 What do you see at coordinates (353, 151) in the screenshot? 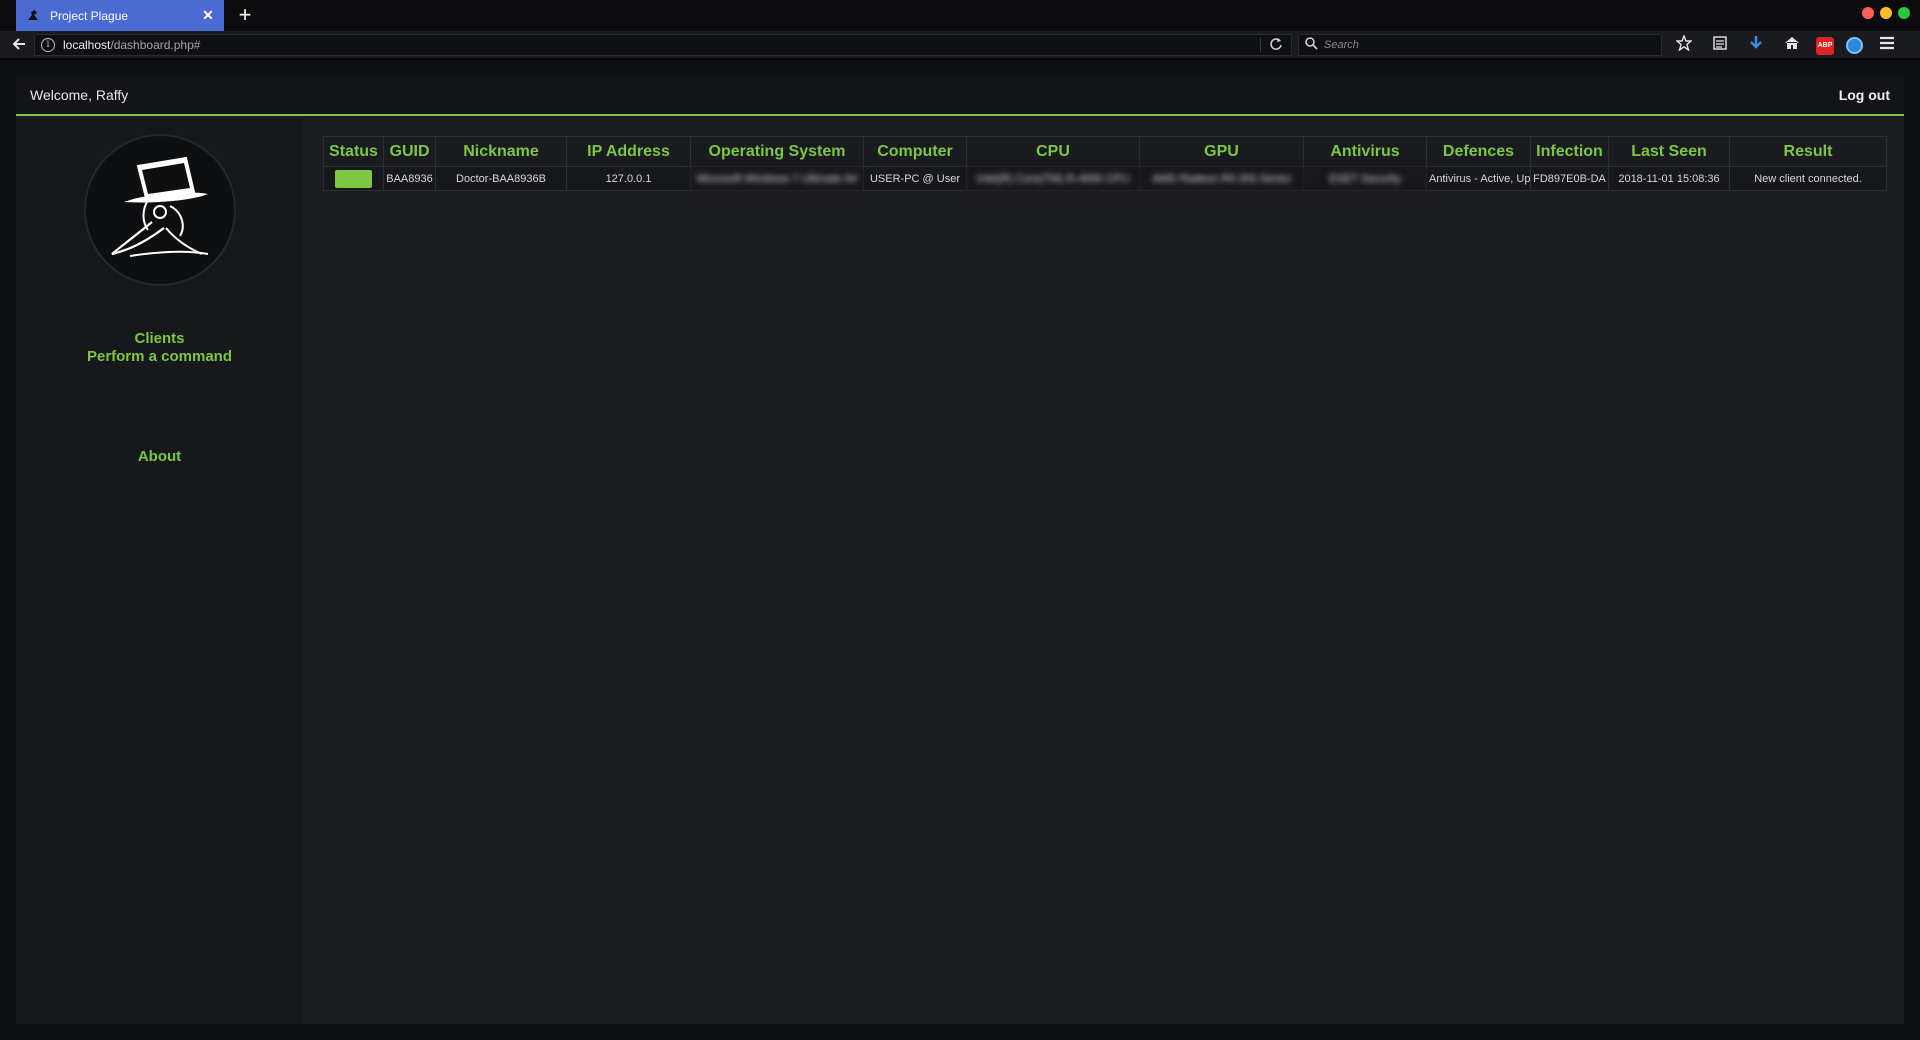
I see `column-header: Status` at bounding box center [353, 151].